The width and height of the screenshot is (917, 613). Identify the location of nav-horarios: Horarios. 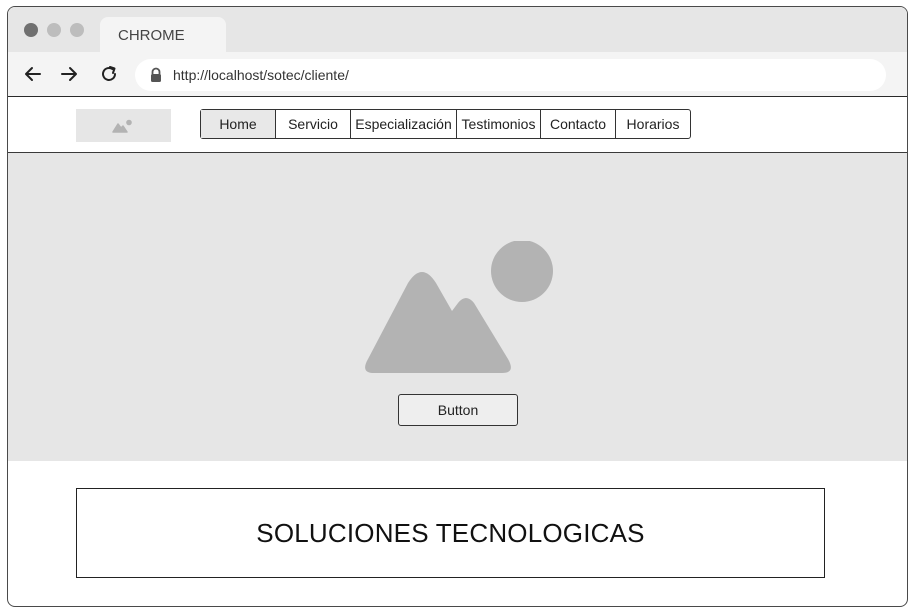
(653, 124).